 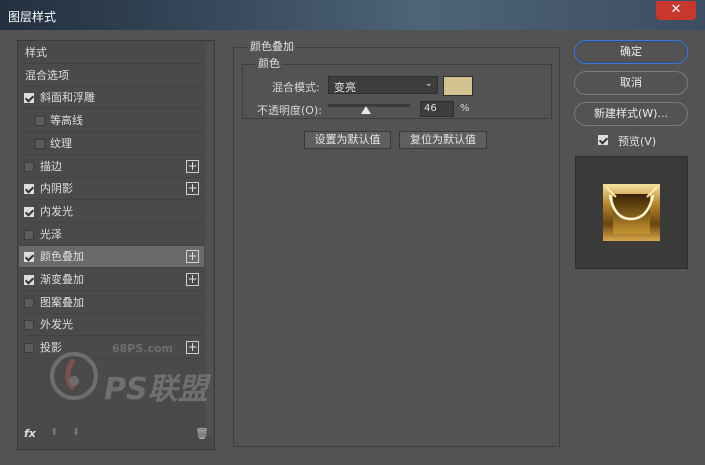 I want to click on color-subgroup-title: 颜色, so click(x=269, y=63).